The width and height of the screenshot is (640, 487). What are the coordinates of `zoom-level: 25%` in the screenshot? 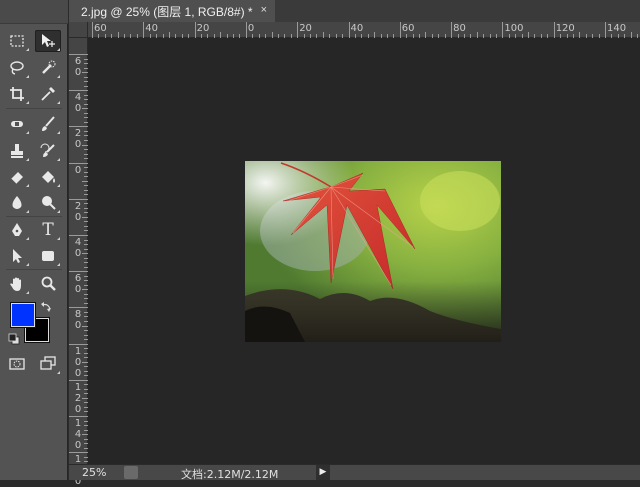 It's located at (94, 472).